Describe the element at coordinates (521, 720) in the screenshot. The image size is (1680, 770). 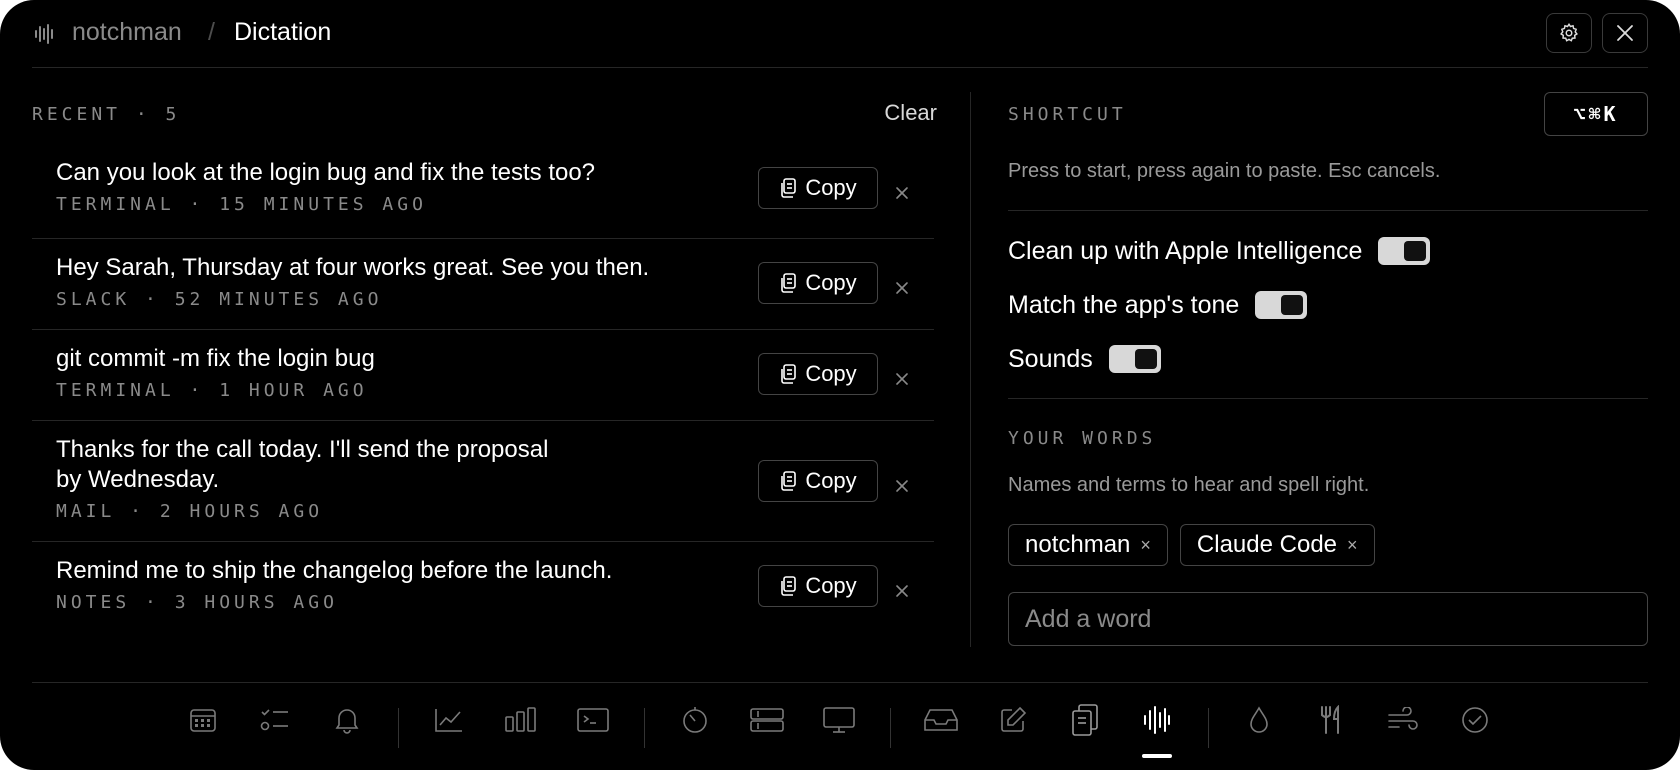
I see `bar-chart-icon` at that location.